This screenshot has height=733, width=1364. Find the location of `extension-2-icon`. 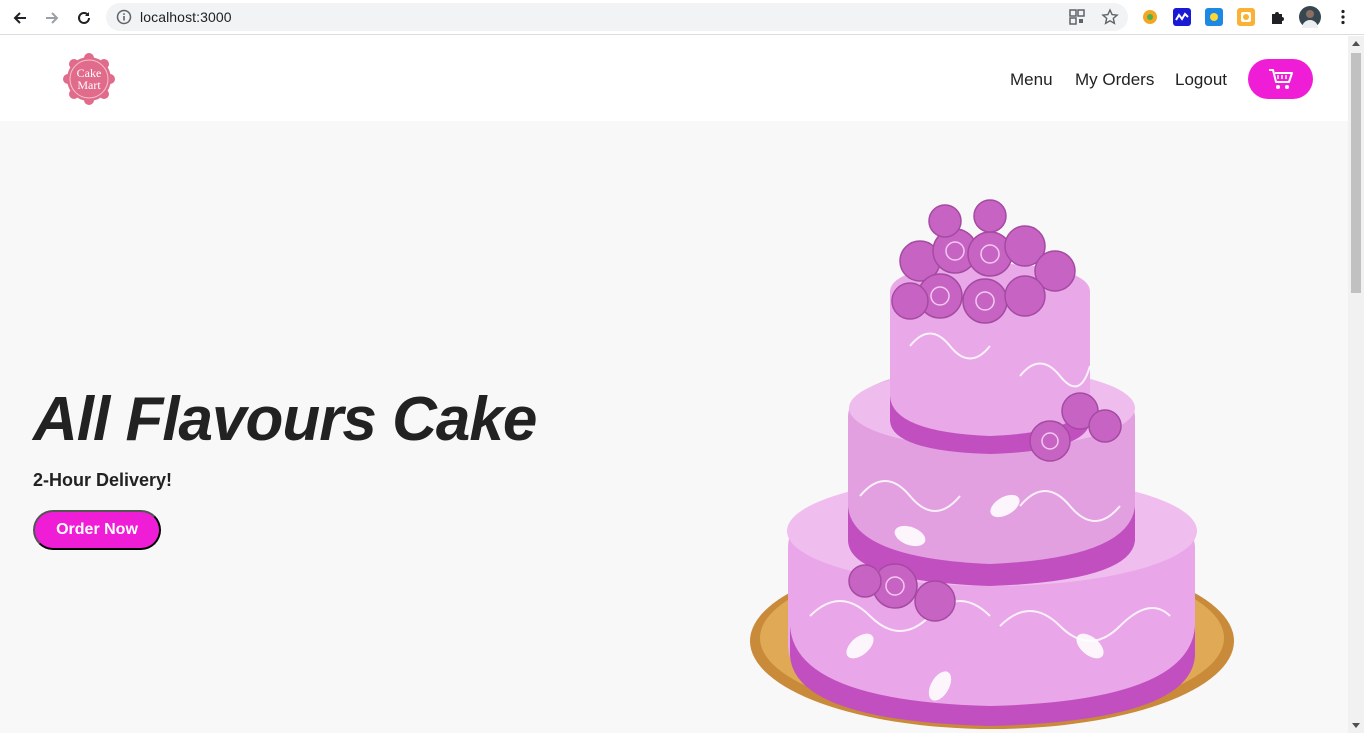

extension-2-icon is located at coordinates (1182, 17).